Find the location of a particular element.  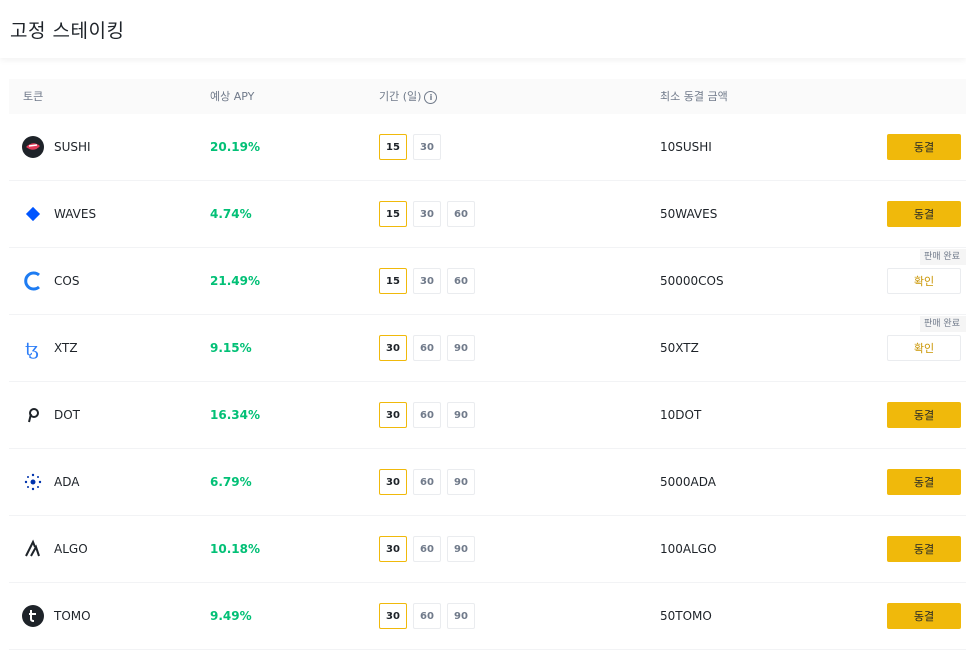

min-amount-value: 50XTZ is located at coordinates (679, 348).